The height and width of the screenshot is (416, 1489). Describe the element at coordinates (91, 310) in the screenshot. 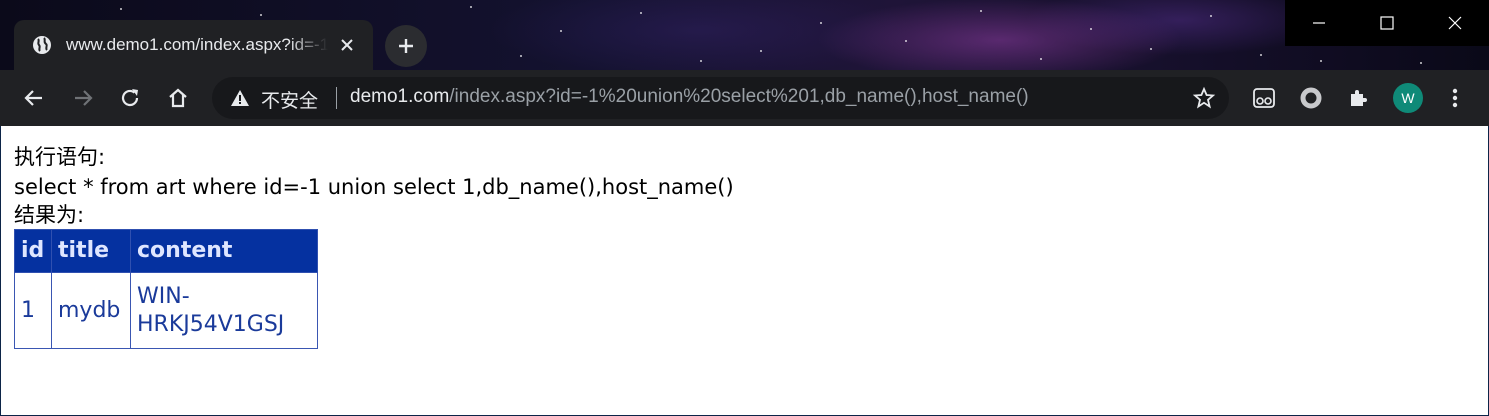

I see `cell-title: mydb` at that location.